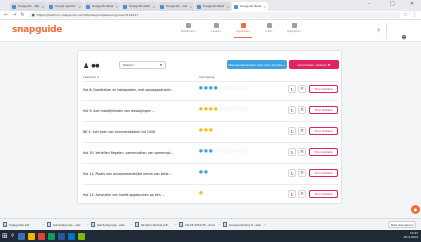 Image resolution: width=421 pixels, height=242 pixels. Describe the element at coordinates (406, 15) in the screenshot. I see `star-bookmark-icon: ☆` at that location.